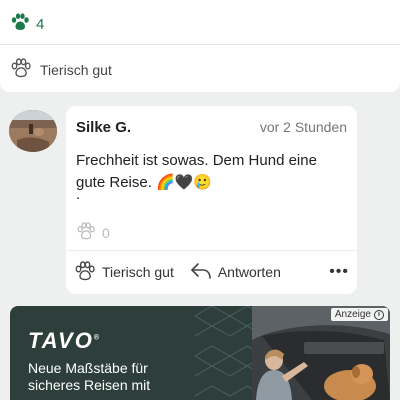 Image resolution: width=400 pixels, height=400 pixels. I want to click on paw-icon, so click(20, 24).